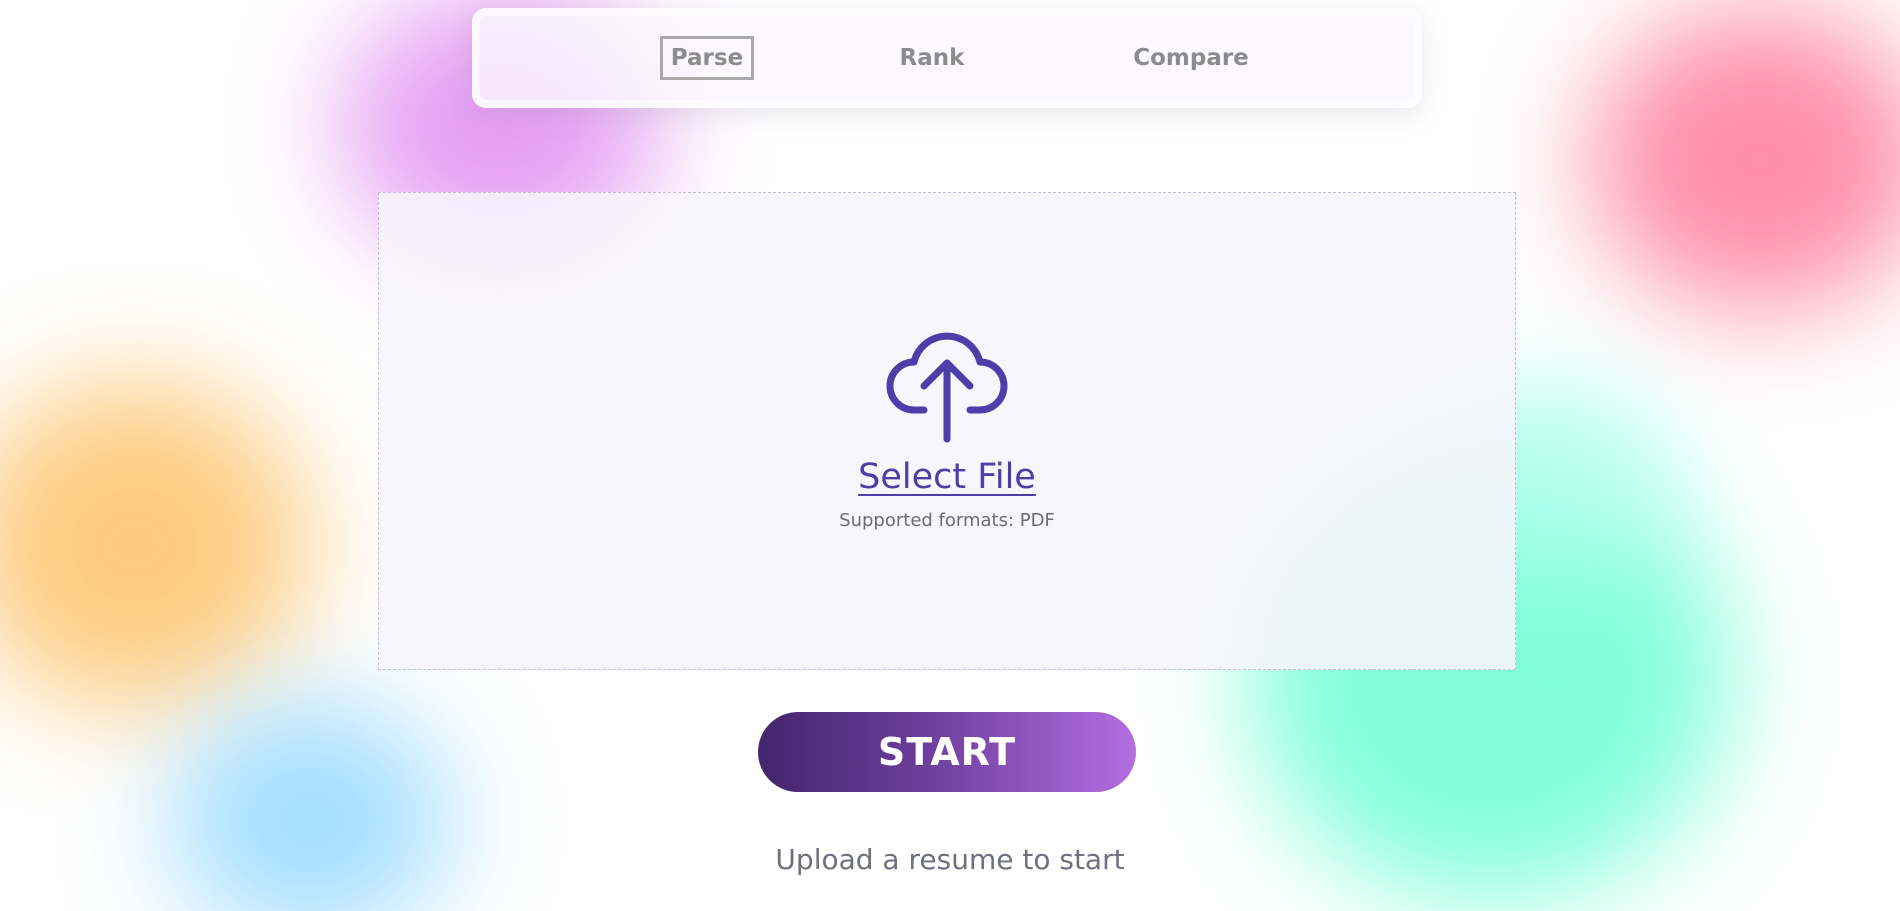 The width and height of the screenshot is (1900, 911). Describe the element at coordinates (948, 383) in the screenshot. I see `cloud-upload-icon` at that location.